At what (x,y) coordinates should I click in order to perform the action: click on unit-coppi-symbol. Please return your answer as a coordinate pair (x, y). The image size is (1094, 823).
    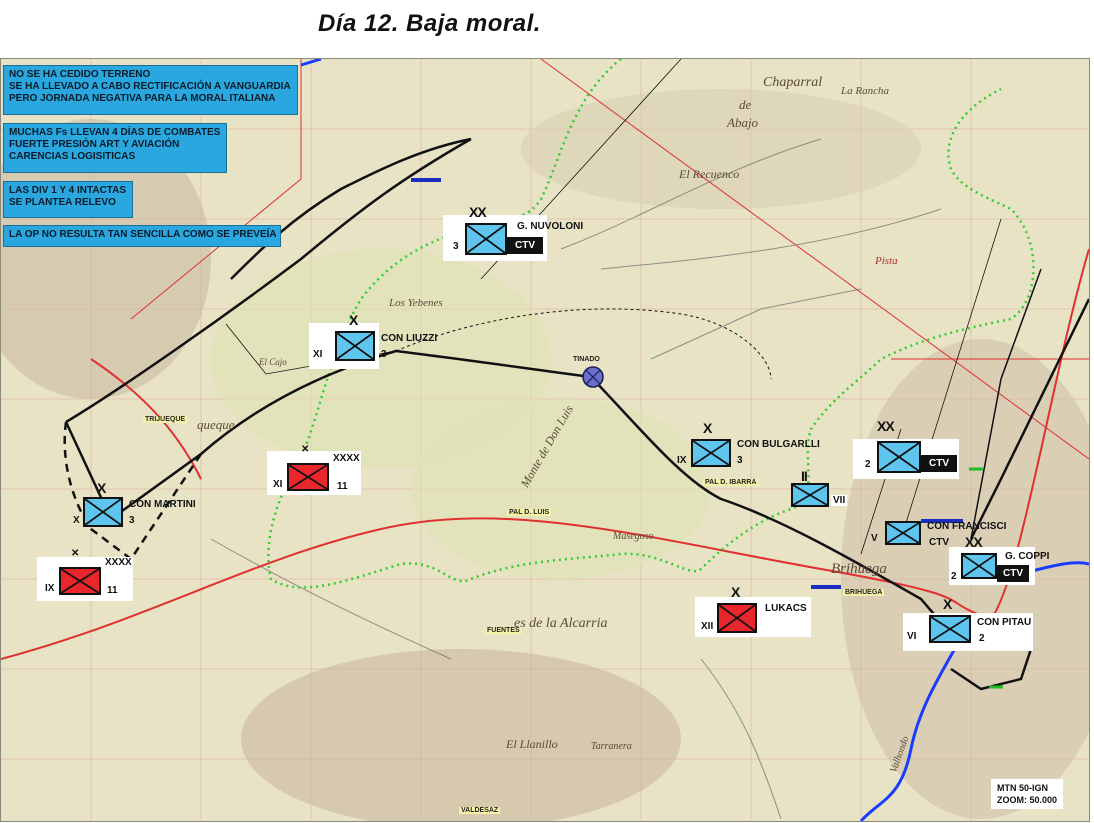
    Looking at the image, I should click on (979, 566).